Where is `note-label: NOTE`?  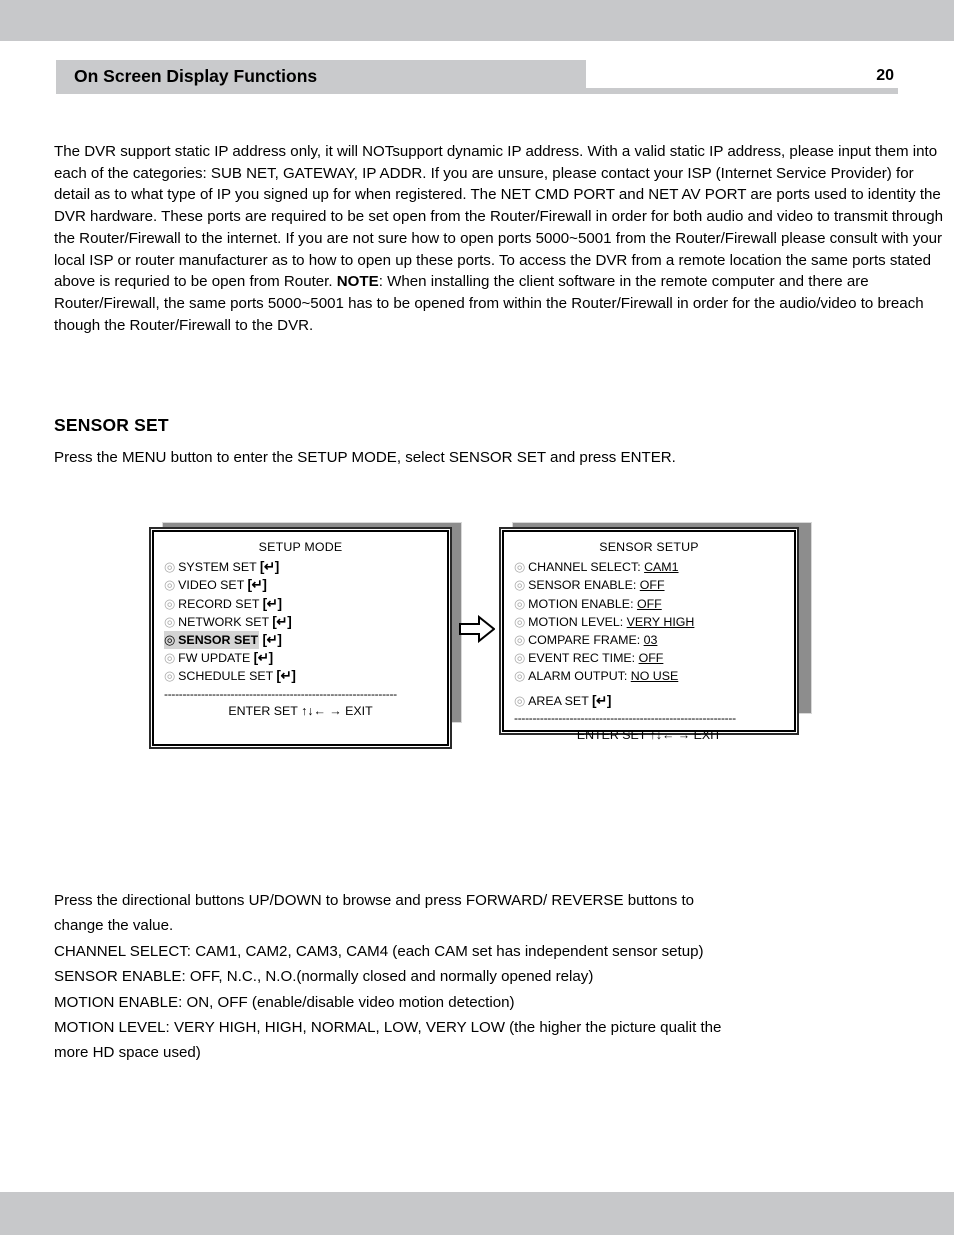
note-label: NOTE is located at coordinates (357, 282).